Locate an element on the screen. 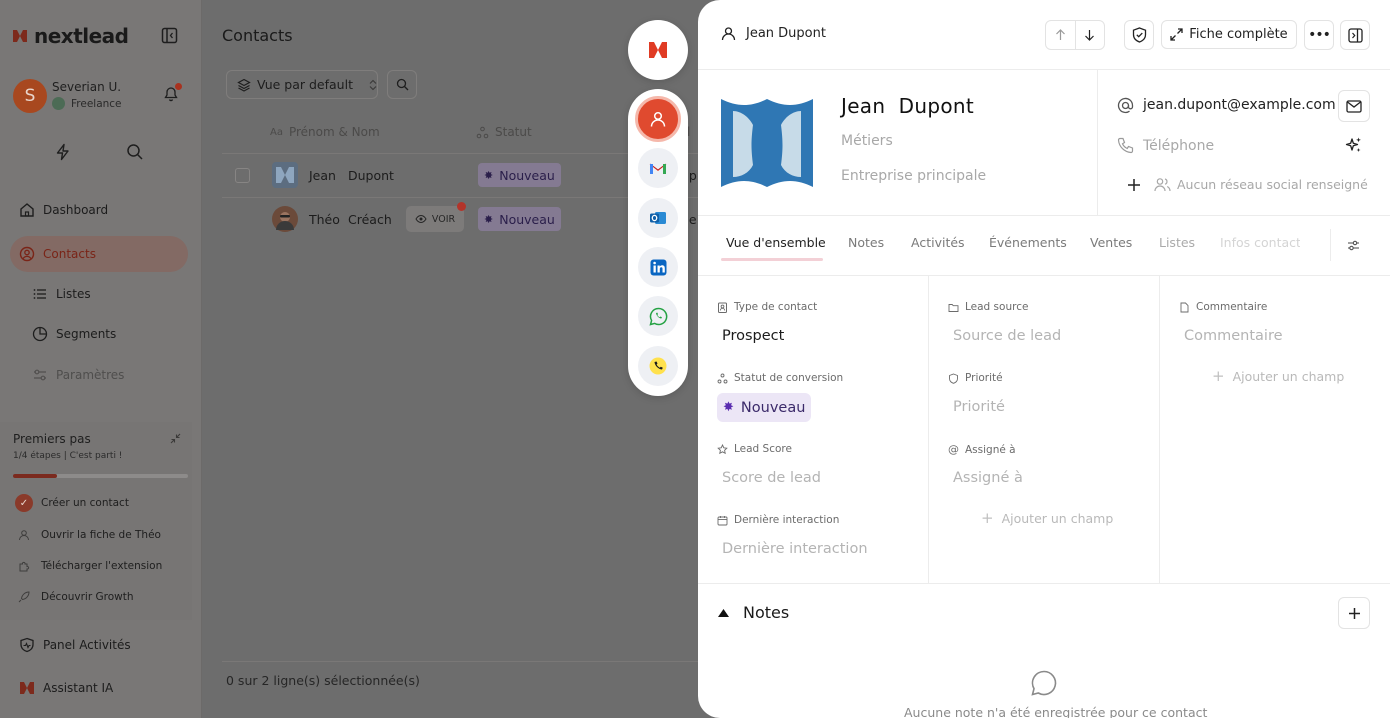 The height and width of the screenshot is (718, 1400). linkedin-button is located at coordinates (658, 267).